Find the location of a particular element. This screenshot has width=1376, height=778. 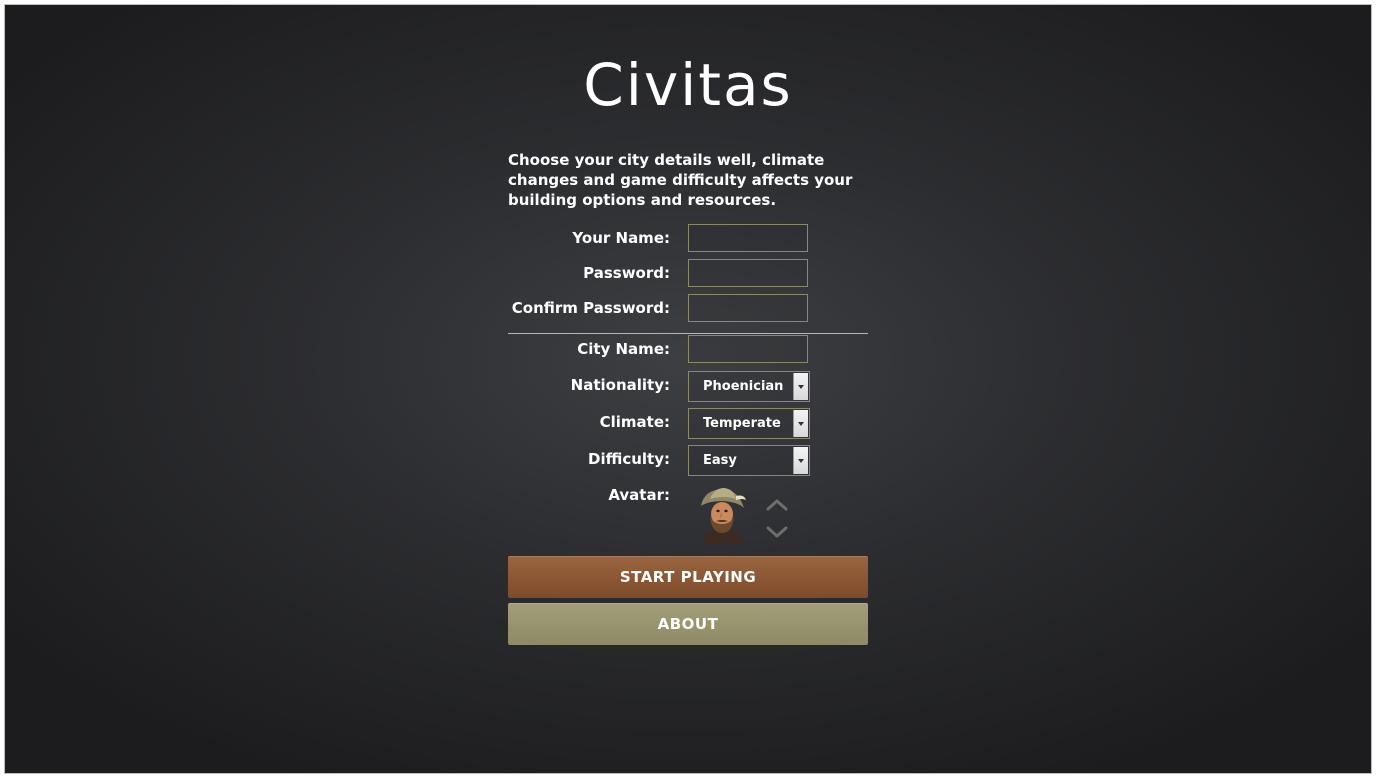

city-name-input is located at coordinates (748, 349).